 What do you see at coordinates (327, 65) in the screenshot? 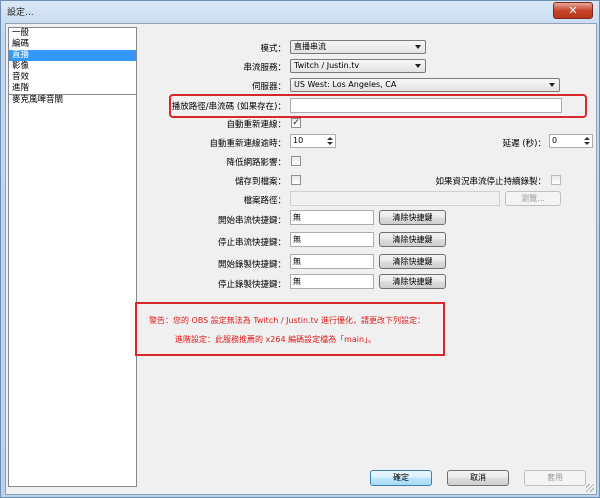
I see `service-select-value: Twitch / Justin.tv` at bounding box center [327, 65].